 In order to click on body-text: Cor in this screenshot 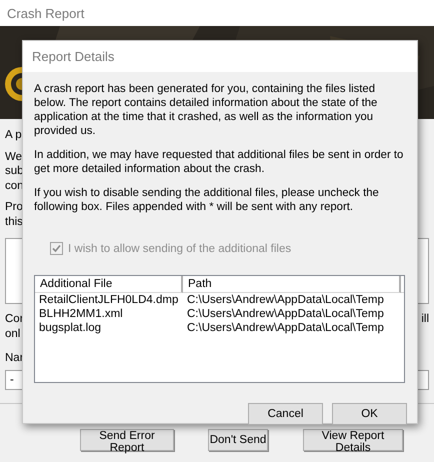, I will do `click(14, 319)`.